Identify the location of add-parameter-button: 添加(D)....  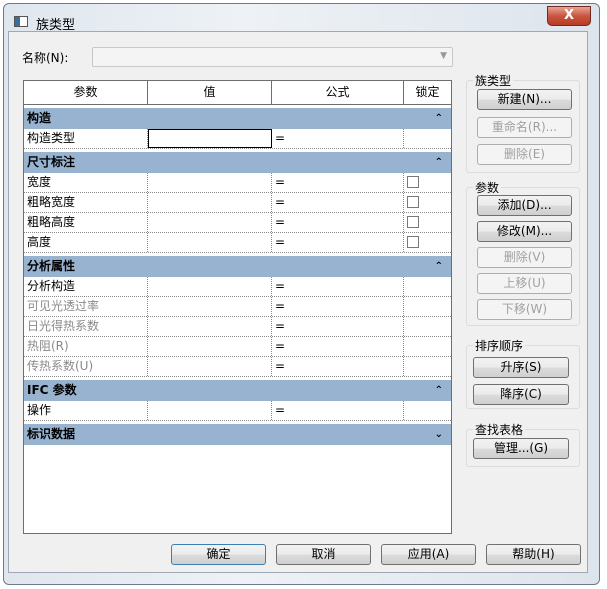
(524, 205).